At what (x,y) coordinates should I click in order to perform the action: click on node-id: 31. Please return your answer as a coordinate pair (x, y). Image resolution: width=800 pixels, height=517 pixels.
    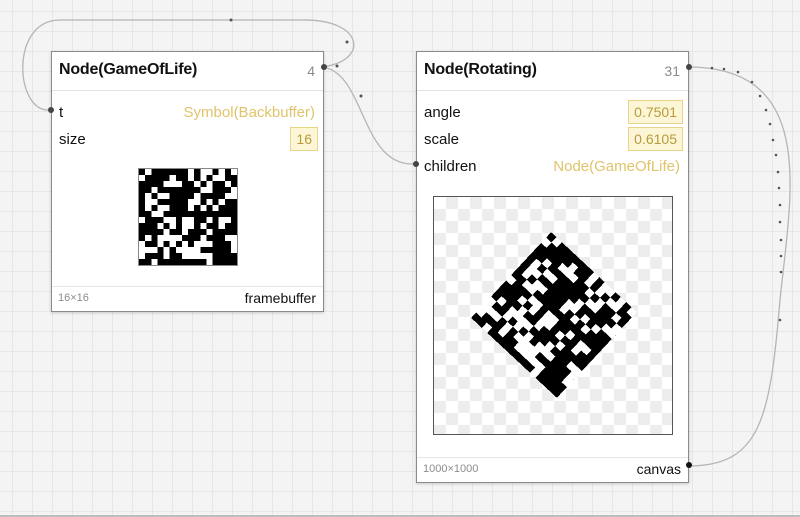
    Looking at the image, I should click on (672, 71).